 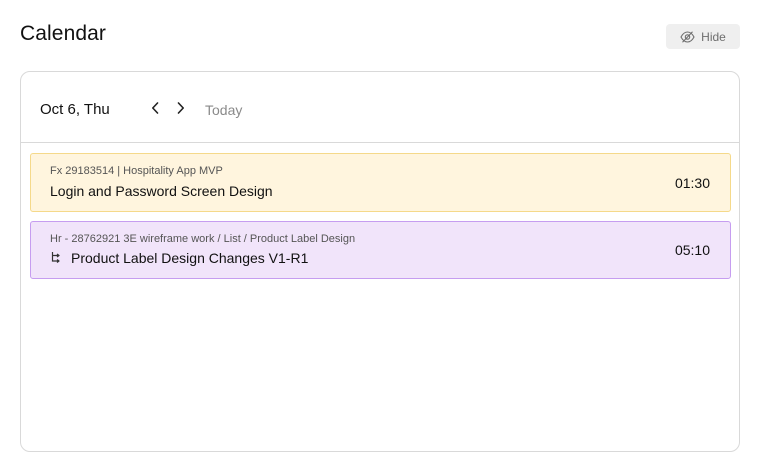 I want to click on event-time: 01:30, so click(x=692, y=183).